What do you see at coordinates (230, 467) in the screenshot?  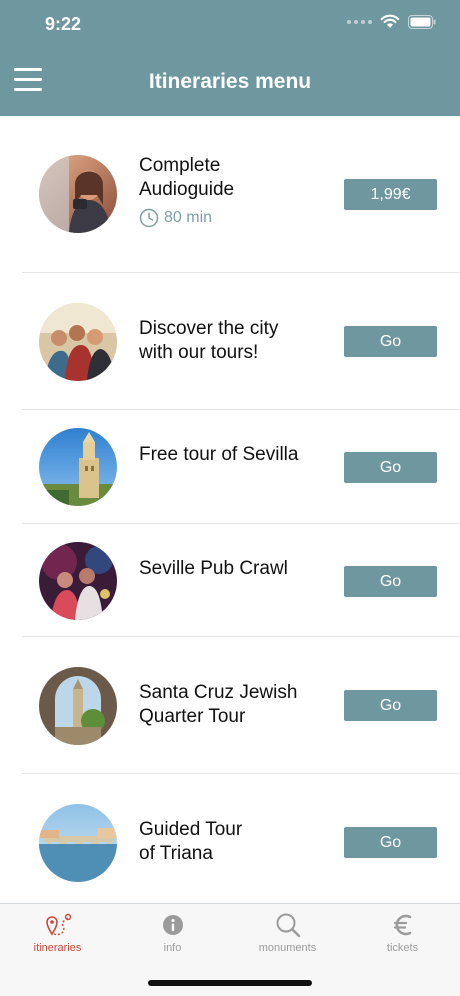 I see `list-item: Free tour of Sevilla Go` at bounding box center [230, 467].